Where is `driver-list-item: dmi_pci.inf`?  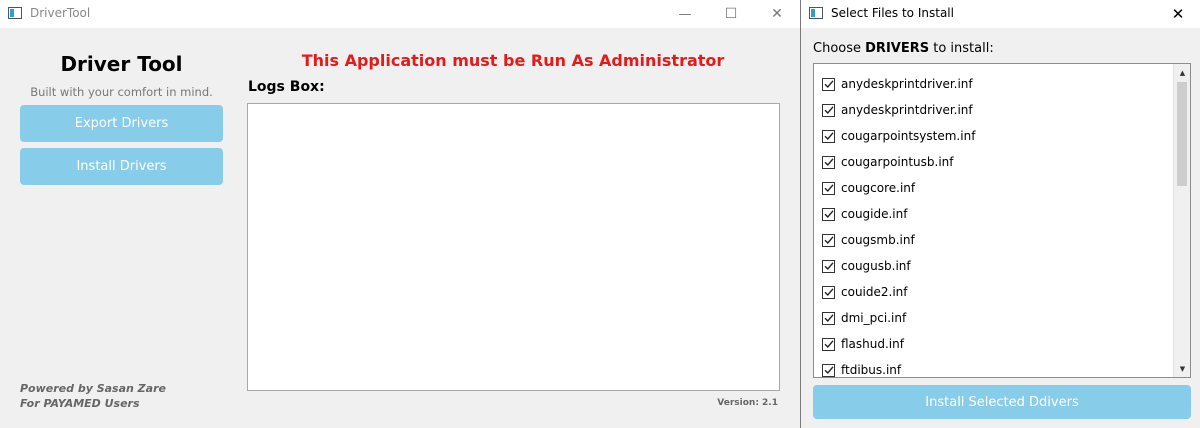 driver-list-item: dmi_pci.inf is located at coordinates (864, 318).